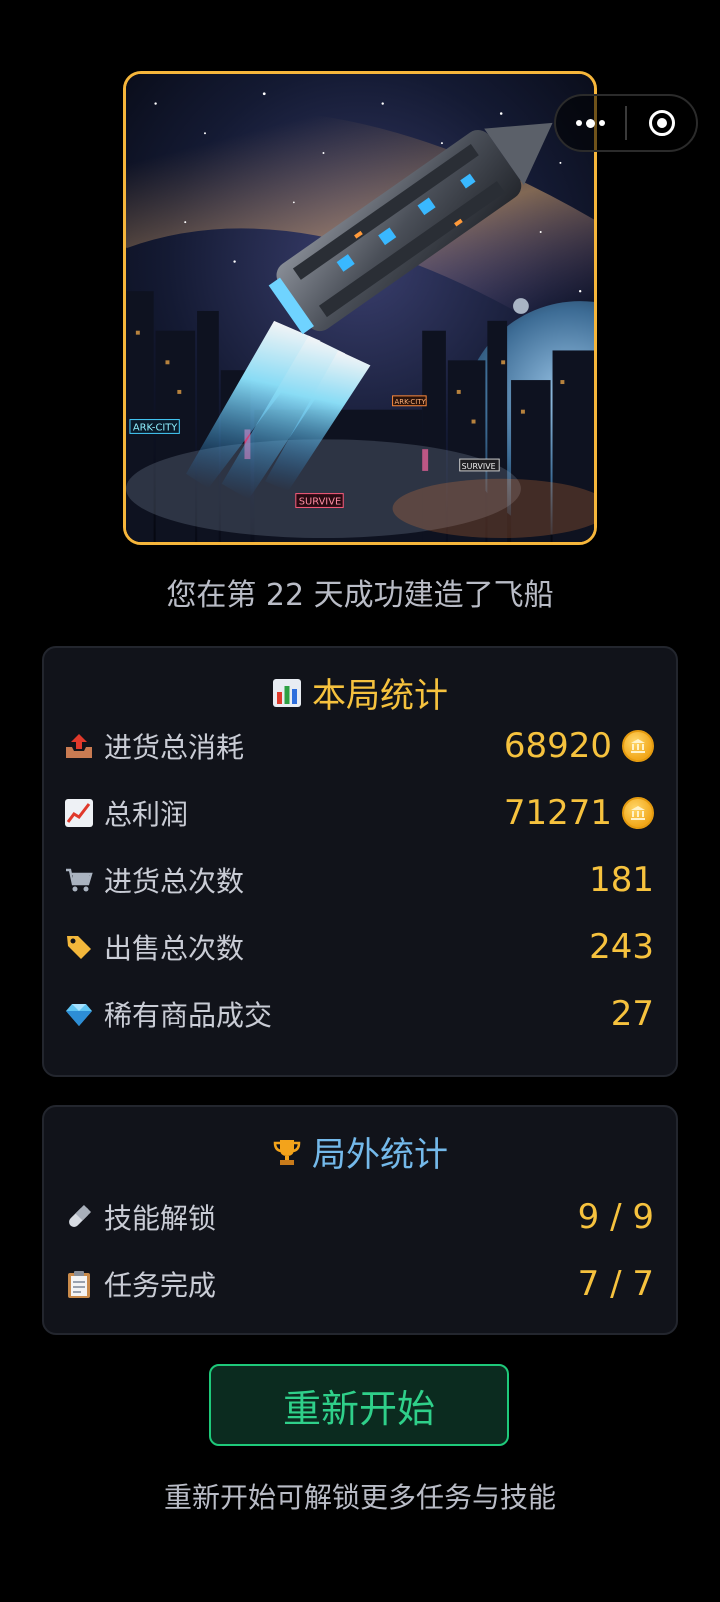 Image resolution: width=720 pixels, height=1602 pixels. I want to click on stat-row-sale-count: 出售总次数 243, so click(359, 947).